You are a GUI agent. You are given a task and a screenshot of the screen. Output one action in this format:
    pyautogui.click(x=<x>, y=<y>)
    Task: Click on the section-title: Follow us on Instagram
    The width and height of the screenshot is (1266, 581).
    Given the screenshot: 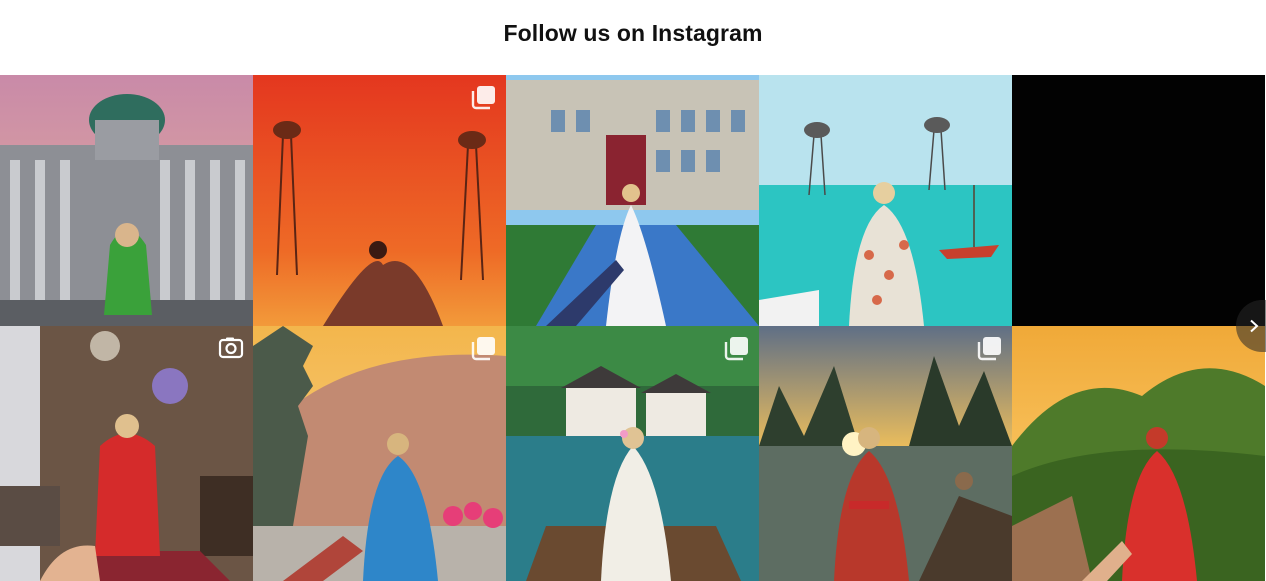 What is the action you would take?
    pyautogui.click(x=633, y=33)
    